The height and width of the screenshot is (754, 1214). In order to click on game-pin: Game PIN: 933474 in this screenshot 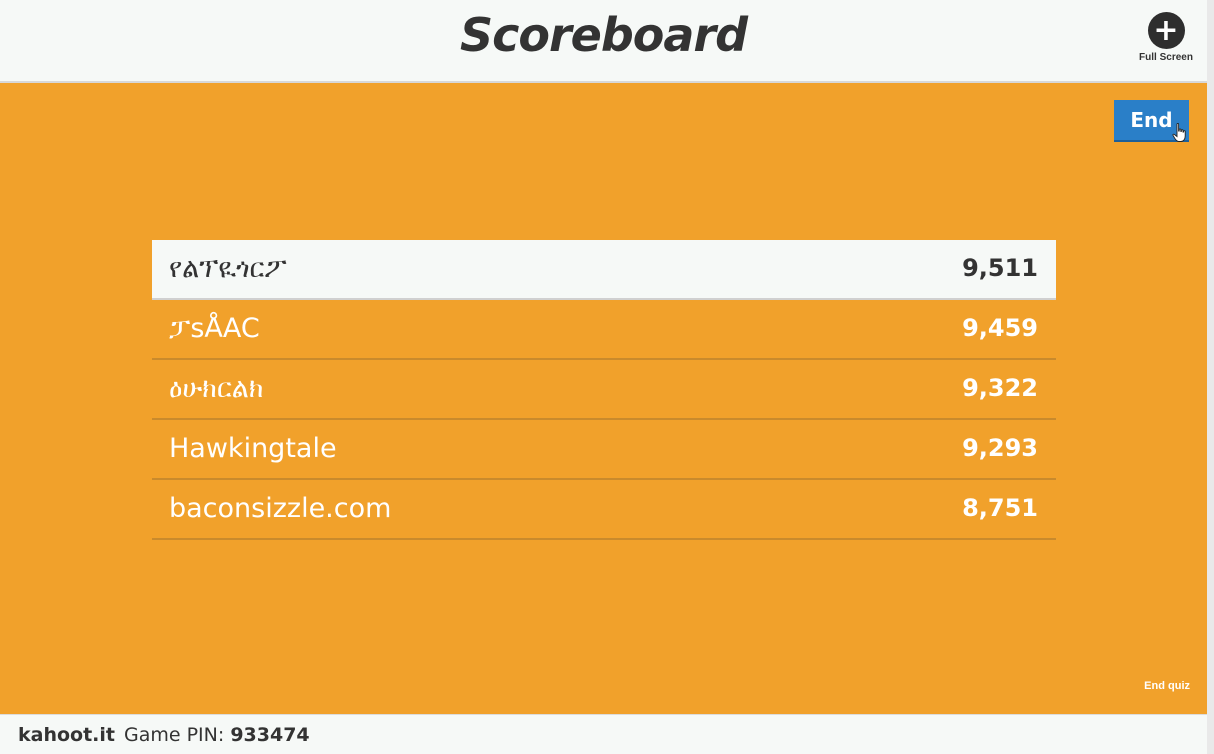, I will do `click(217, 734)`.